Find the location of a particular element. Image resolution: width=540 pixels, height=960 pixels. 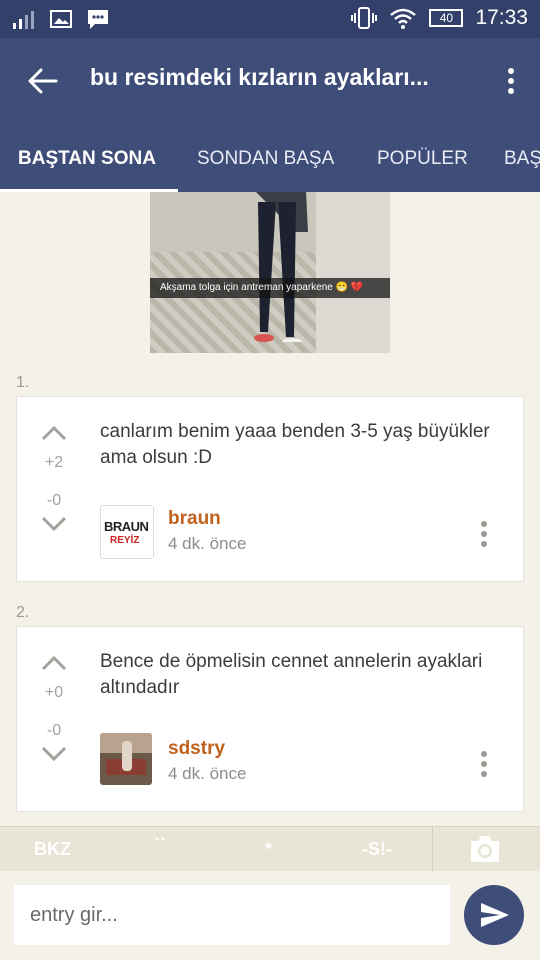

upvote-count: +0 is located at coordinates (54, 692).